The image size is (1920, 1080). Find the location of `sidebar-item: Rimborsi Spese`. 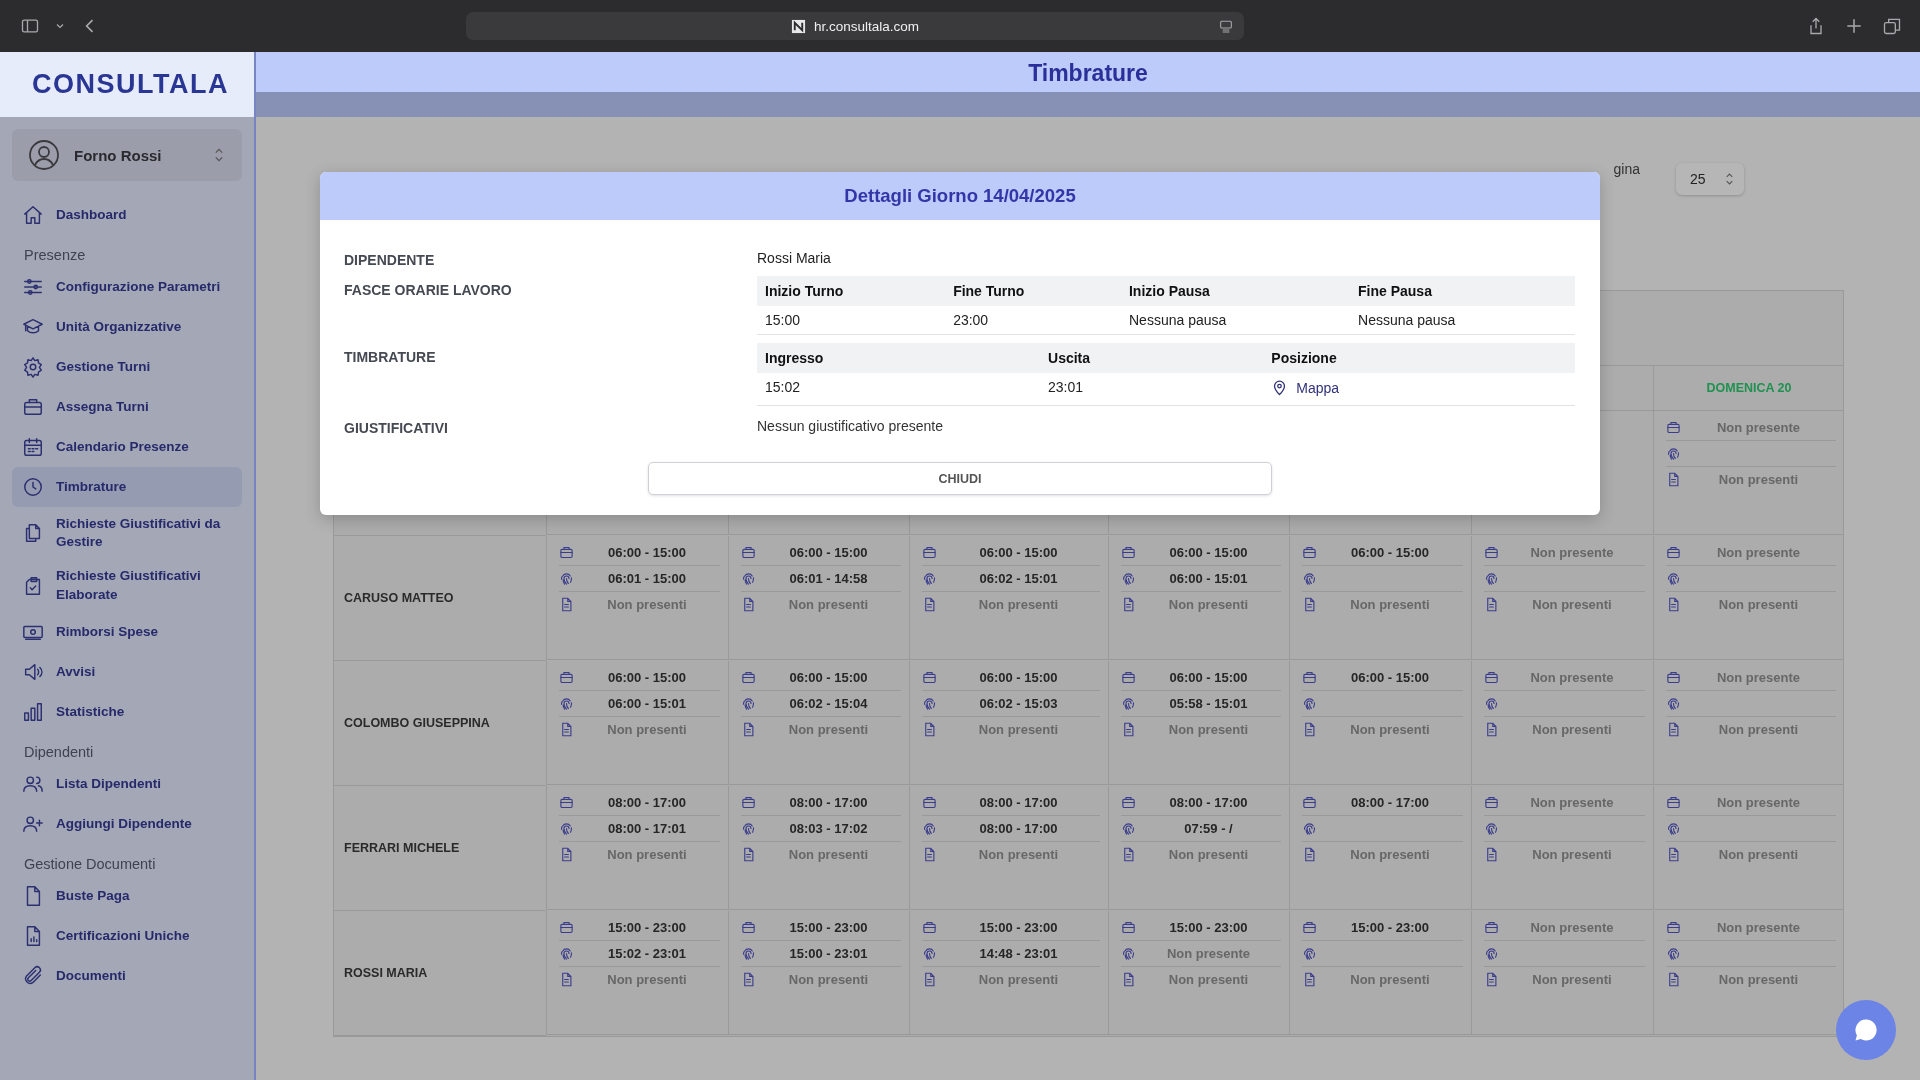

sidebar-item: Rimborsi Spese is located at coordinates (127, 631).